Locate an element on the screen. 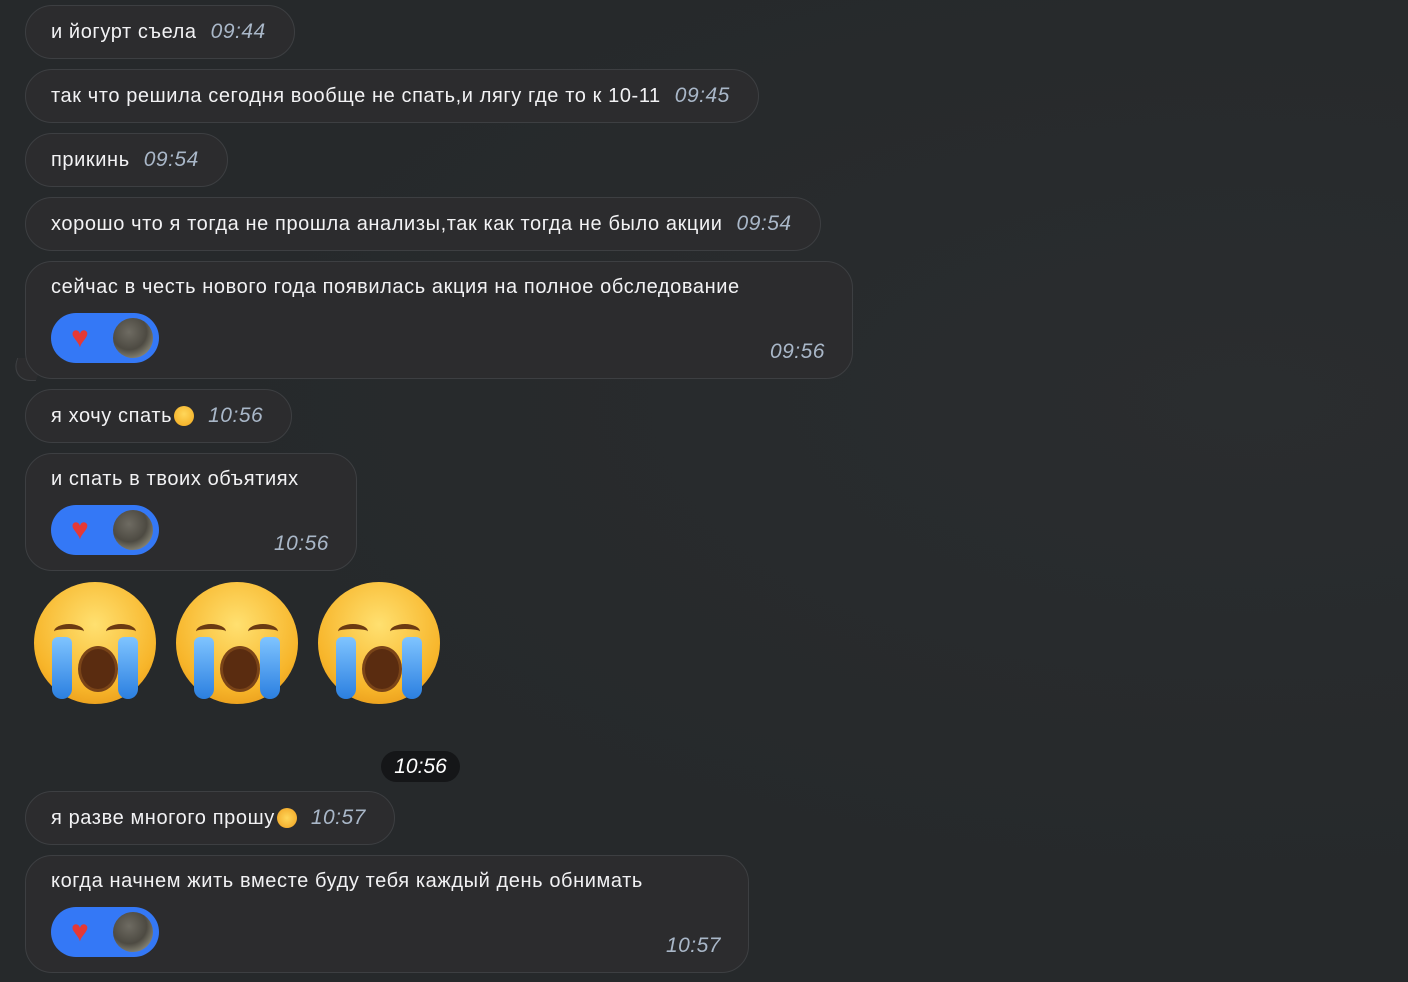 The height and width of the screenshot is (982, 1408). message-text: и йогурт съела is located at coordinates (124, 31).